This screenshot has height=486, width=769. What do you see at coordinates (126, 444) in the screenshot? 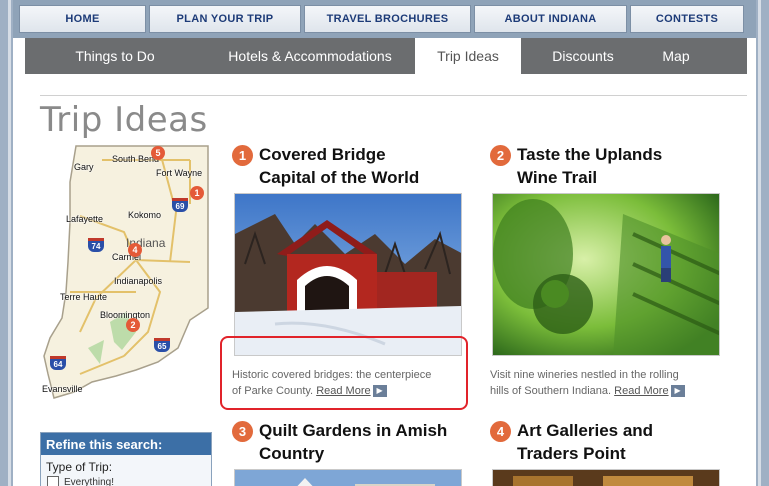
I see `refine-search-heading: Refine this search:` at bounding box center [126, 444].